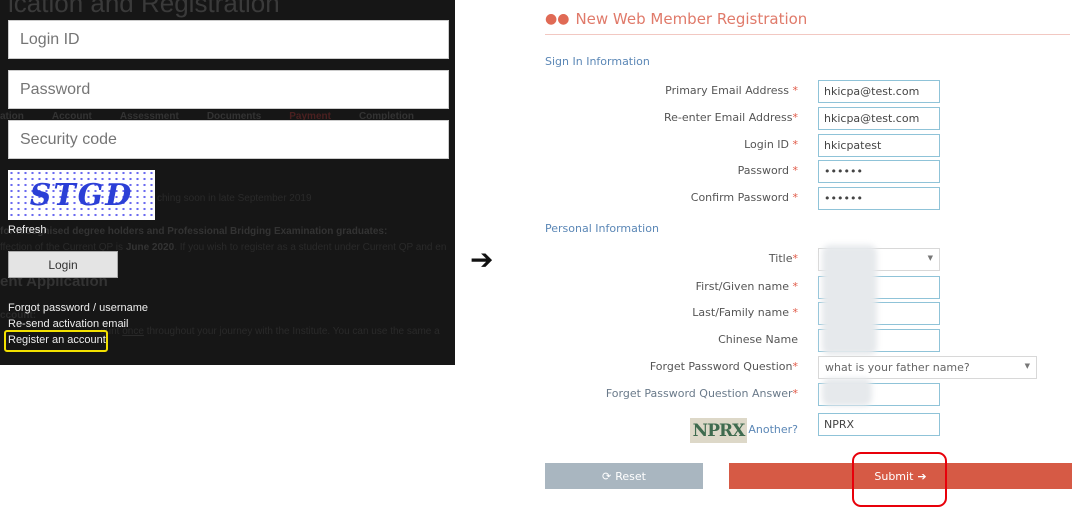 The height and width of the screenshot is (508, 1072). Describe the element at coordinates (228, 139) in the screenshot. I see `security-code-input` at that location.